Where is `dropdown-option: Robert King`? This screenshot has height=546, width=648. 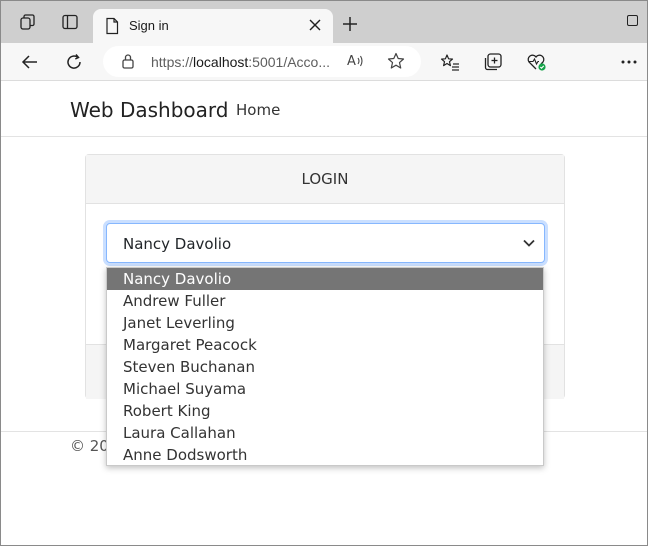 dropdown-option: Robert King is located at coordinates (325, 411).